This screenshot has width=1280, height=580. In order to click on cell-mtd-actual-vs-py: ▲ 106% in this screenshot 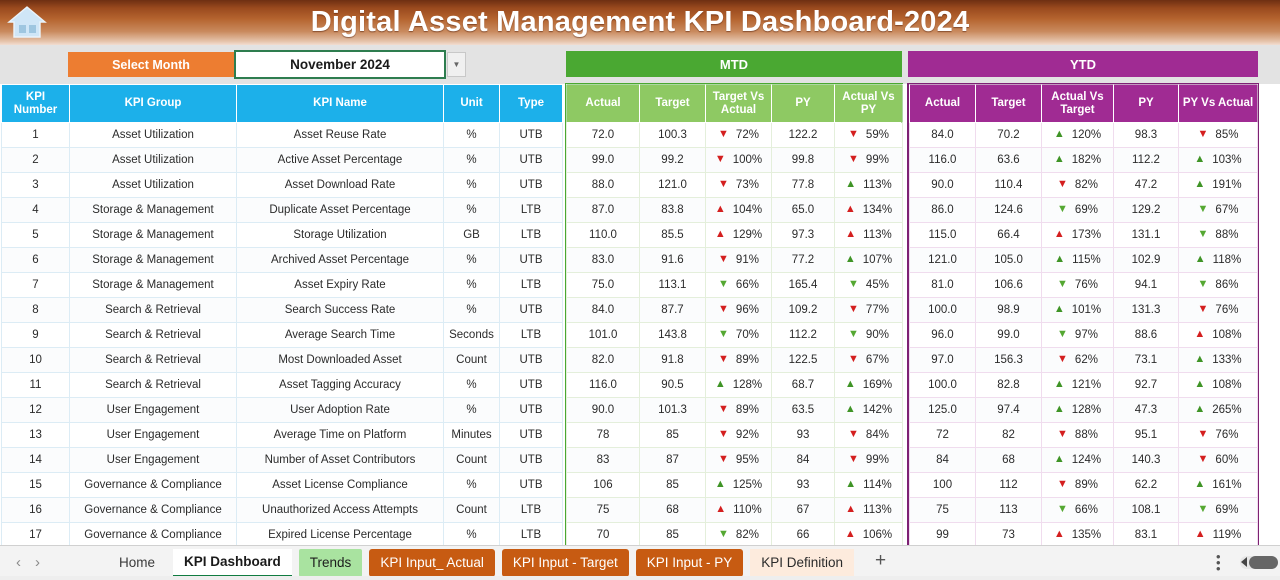, I will do `click(868, 535)`.